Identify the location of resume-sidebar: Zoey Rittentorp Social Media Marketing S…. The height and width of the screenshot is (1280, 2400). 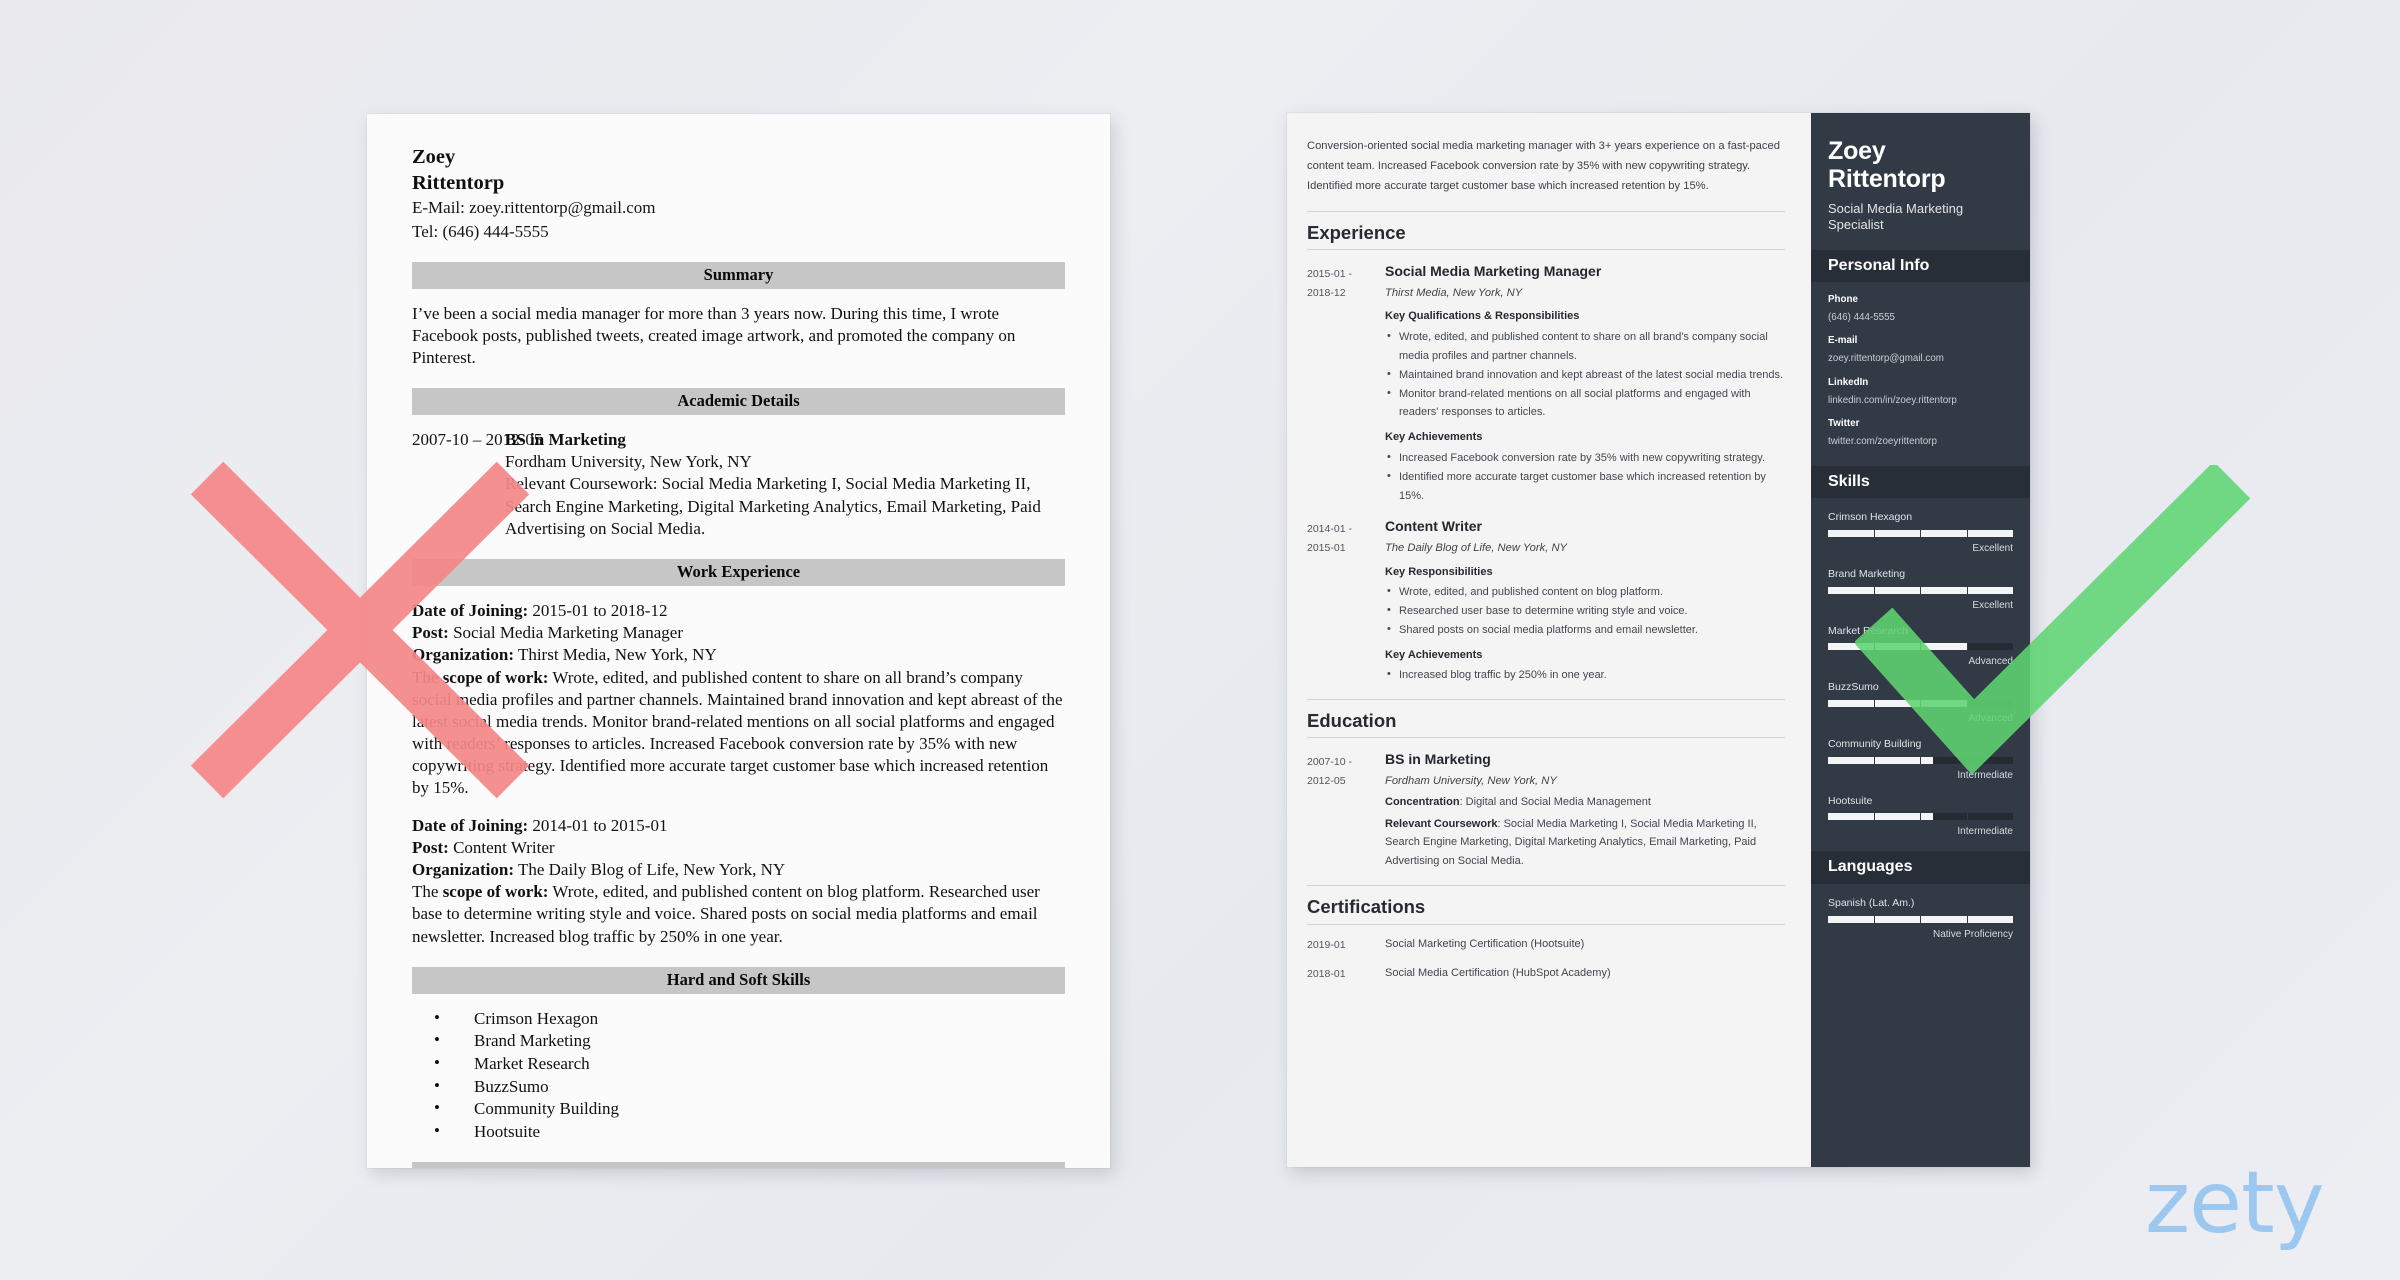
(1920, 640).